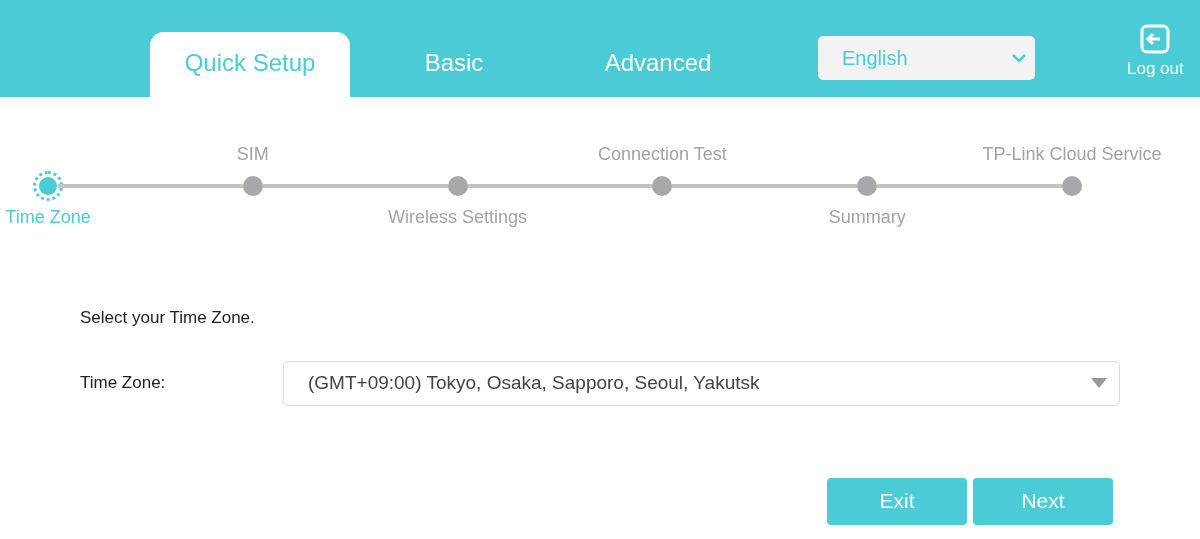  What do you see at coordinates (123, 383) in the screenshot?
I see `field-label: Time Zone:` at bounding box center [123, 383].